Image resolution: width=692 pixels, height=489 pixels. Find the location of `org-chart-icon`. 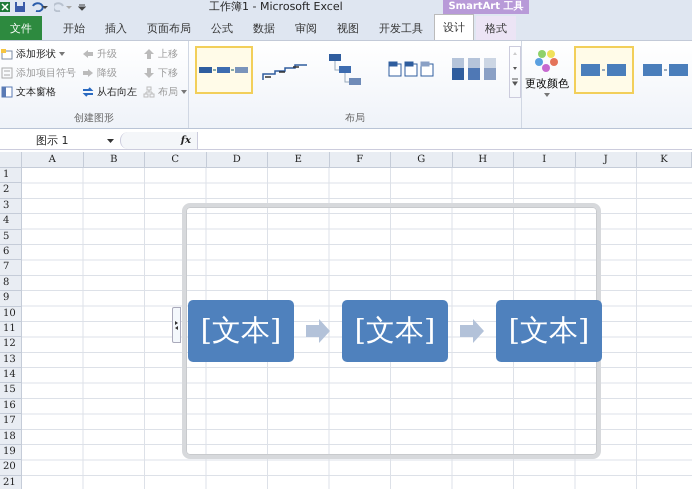

org-chart-icon is located at coordinates (149, 92).